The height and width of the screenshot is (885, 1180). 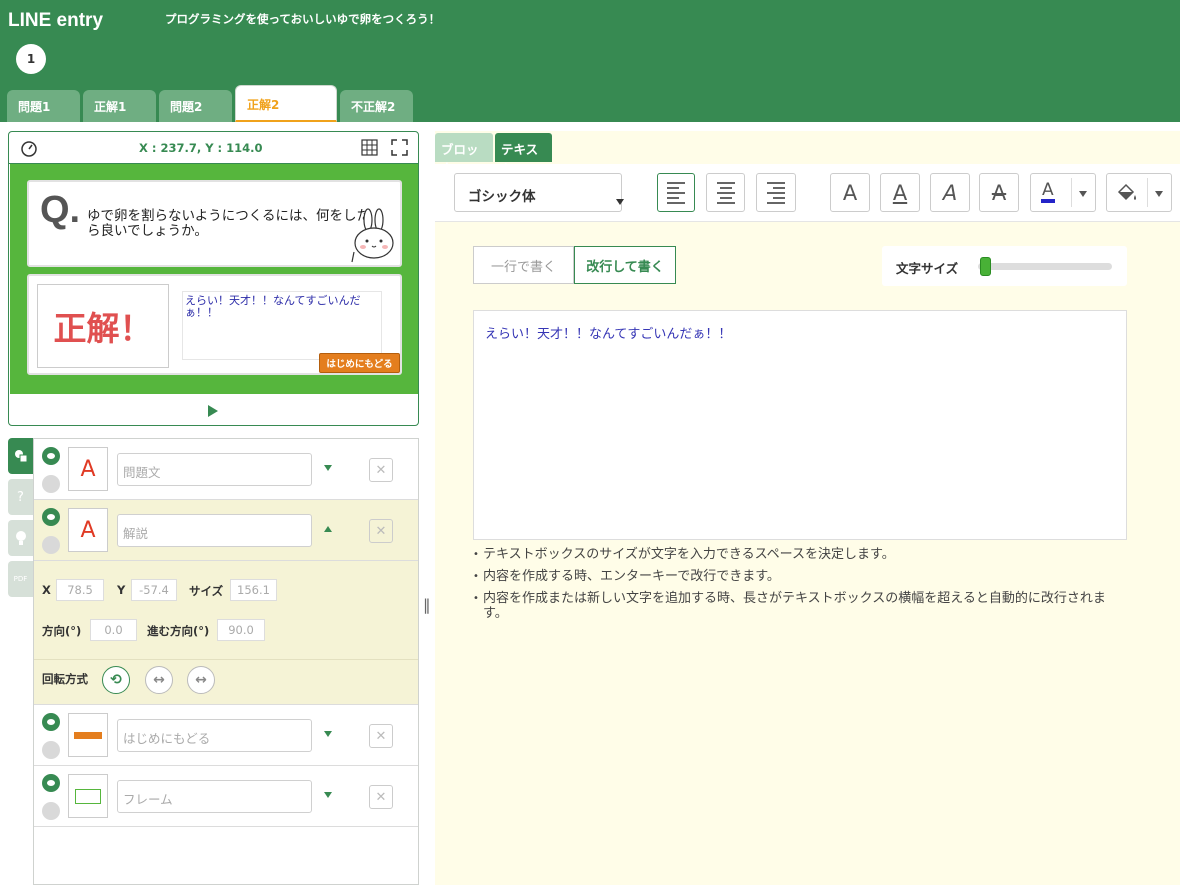 I want to click on play-icon, so click(x=213, y=411).